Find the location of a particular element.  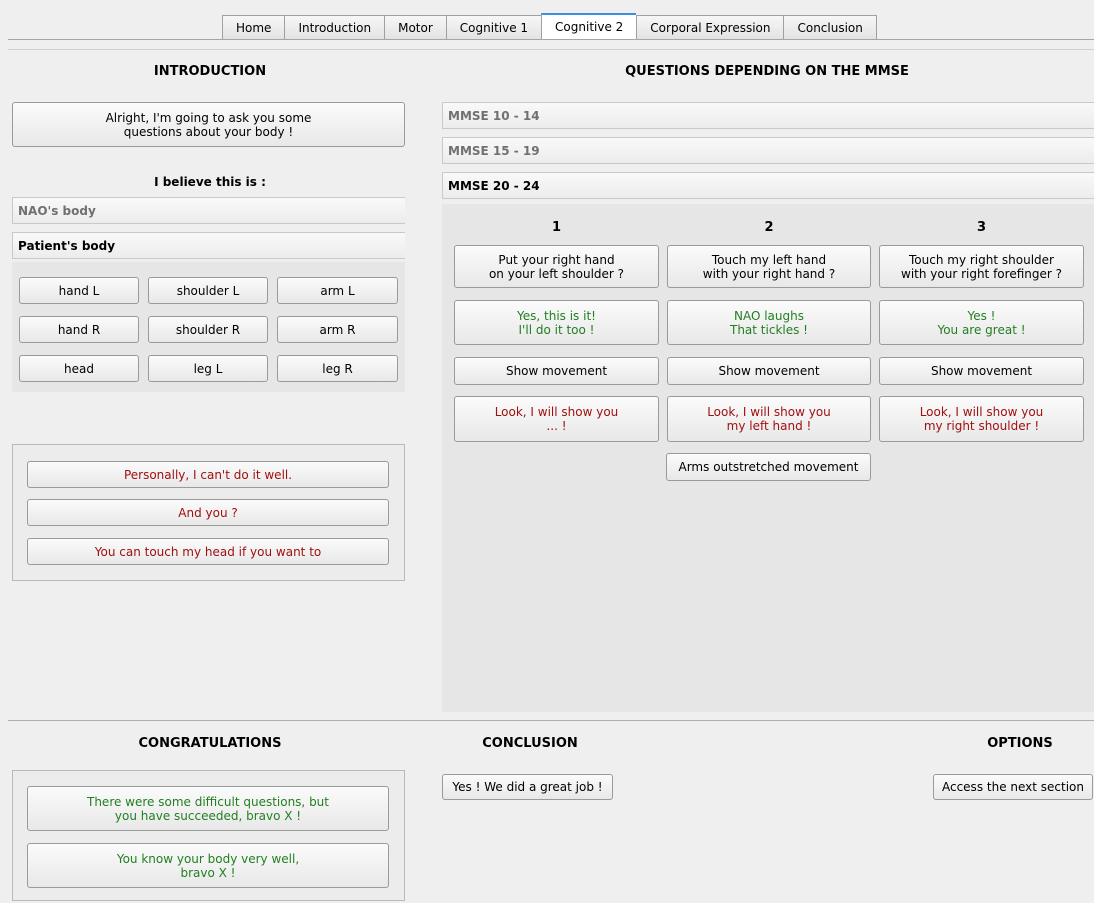

tab-divider is located at coordinates (551, 39).